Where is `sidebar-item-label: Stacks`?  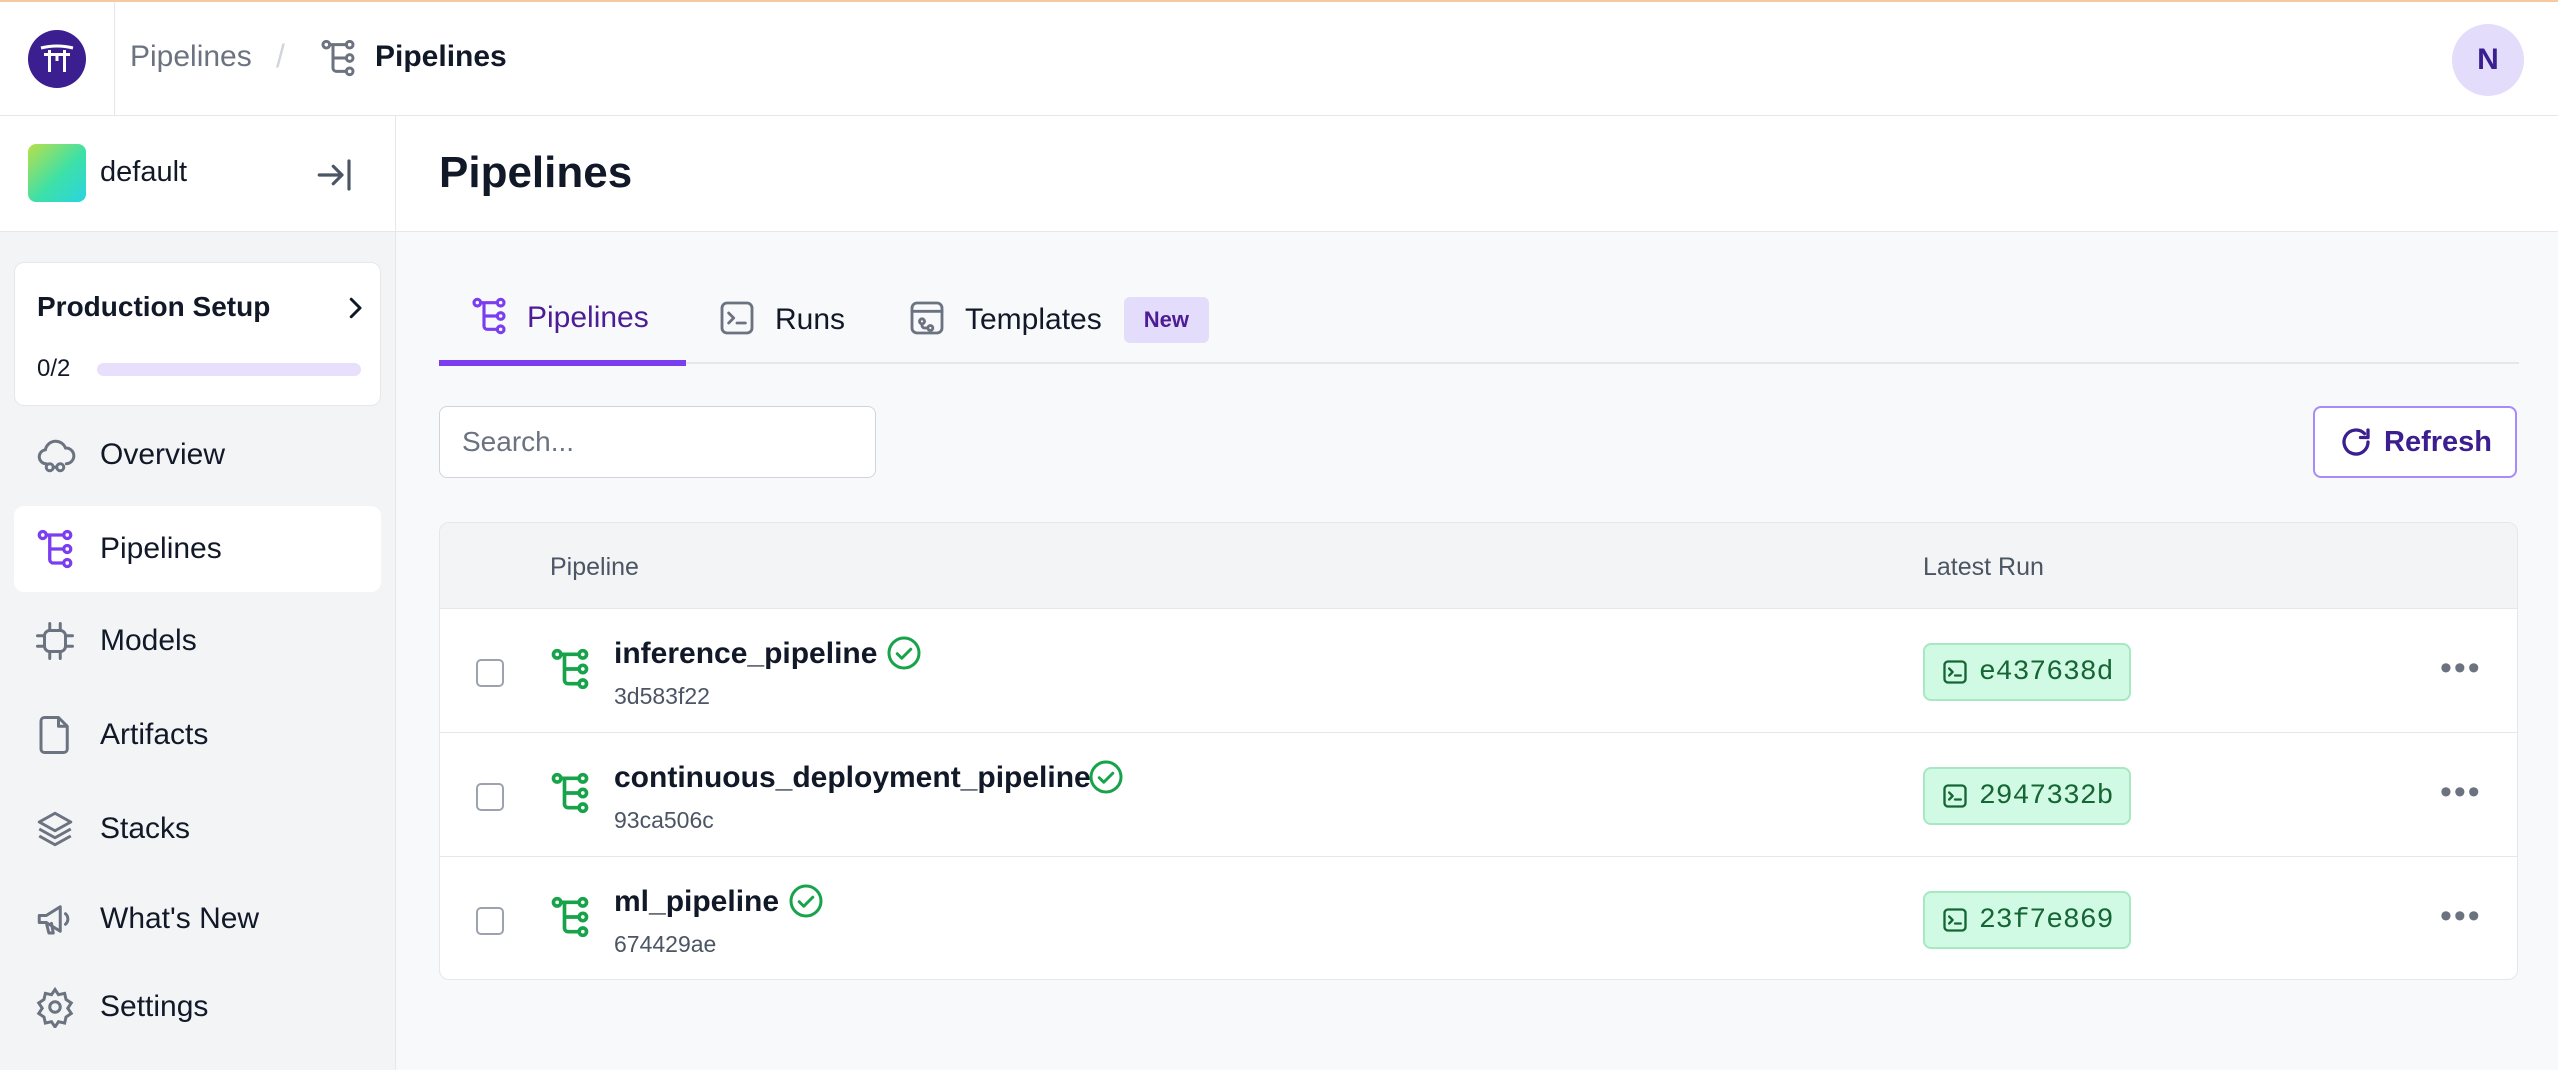 sidebar-item-label: Stacks is located at coordinates (145, 828).